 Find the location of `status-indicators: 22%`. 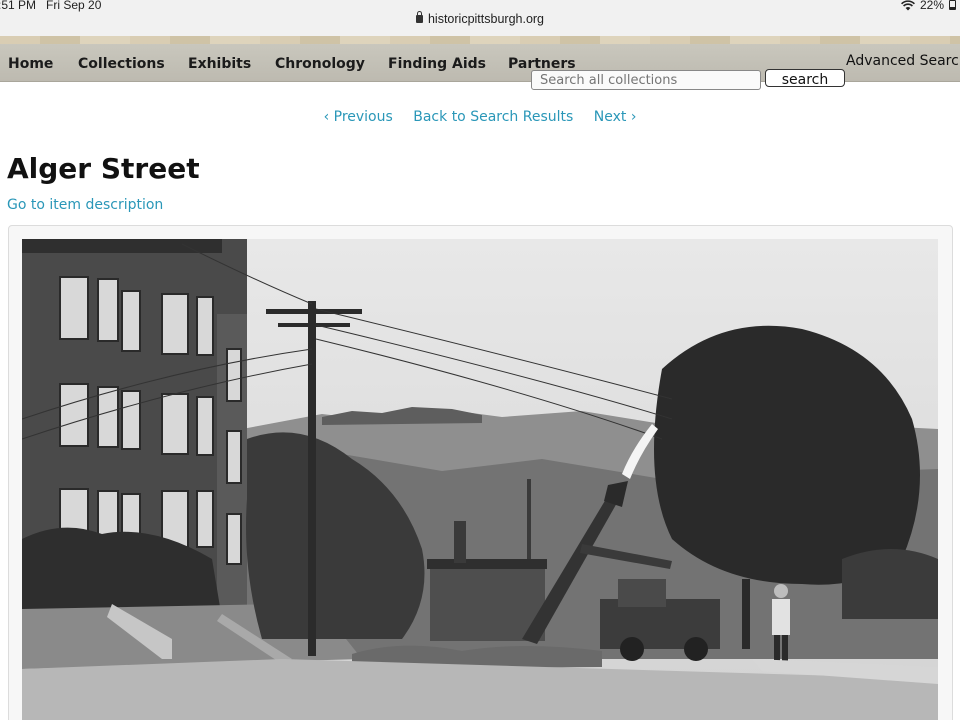

status-indicators: 22% is located at coordinates (928, 6).